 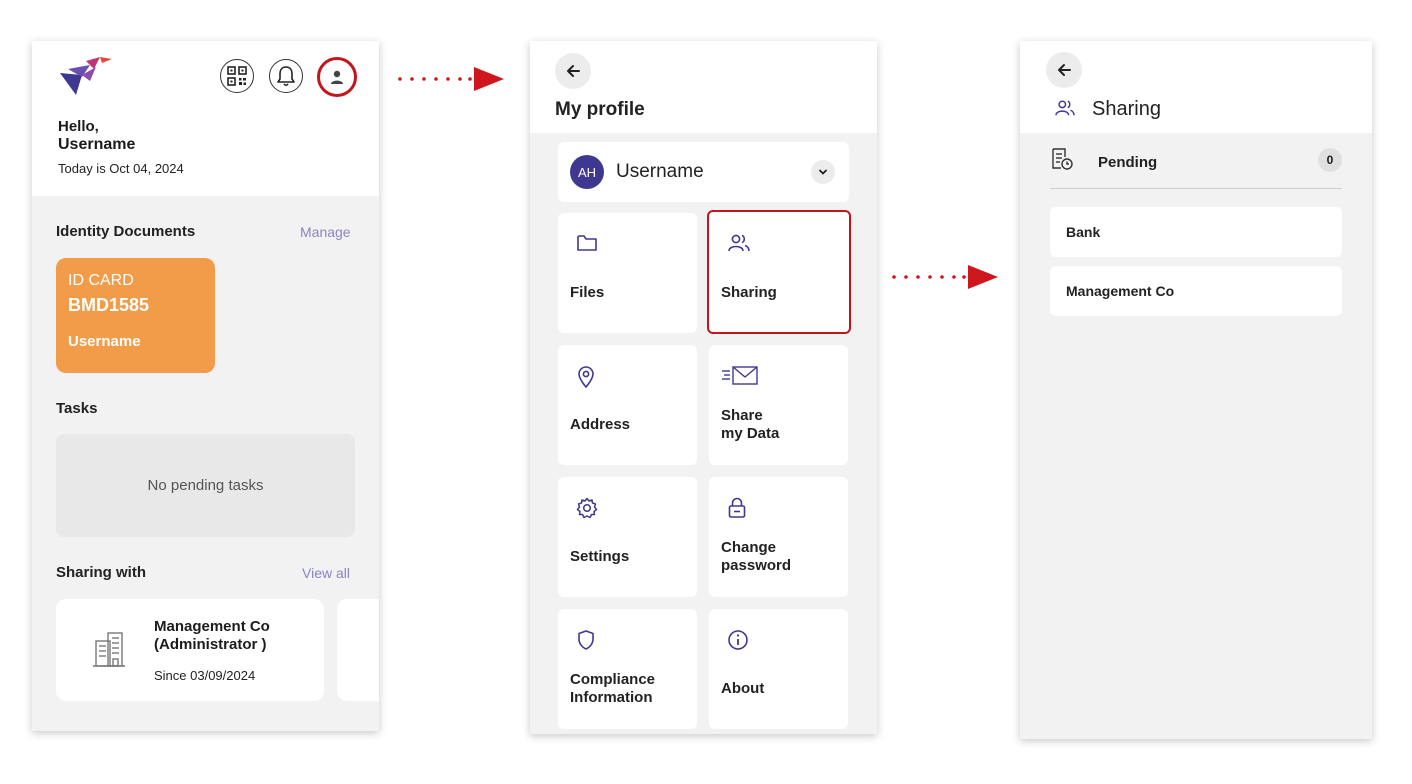 I want to click on org-card-management-co: Management Co, so click(x=1196, y=291).